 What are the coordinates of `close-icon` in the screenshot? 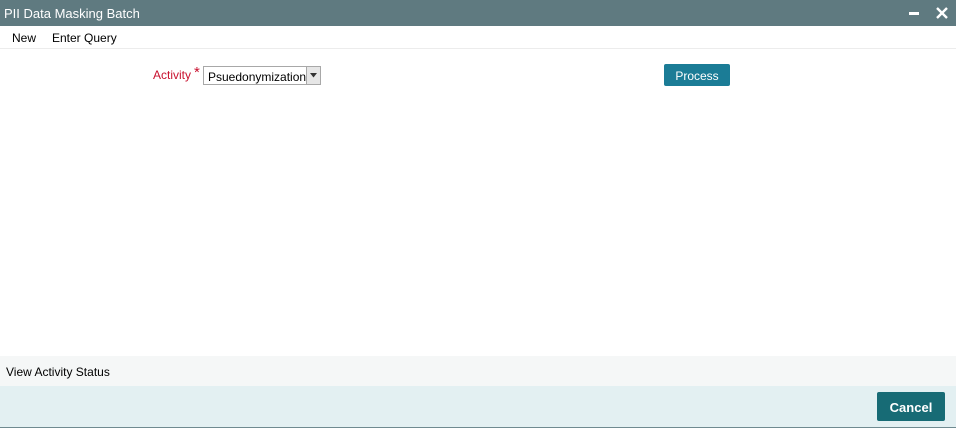 It's located at (942, 13).